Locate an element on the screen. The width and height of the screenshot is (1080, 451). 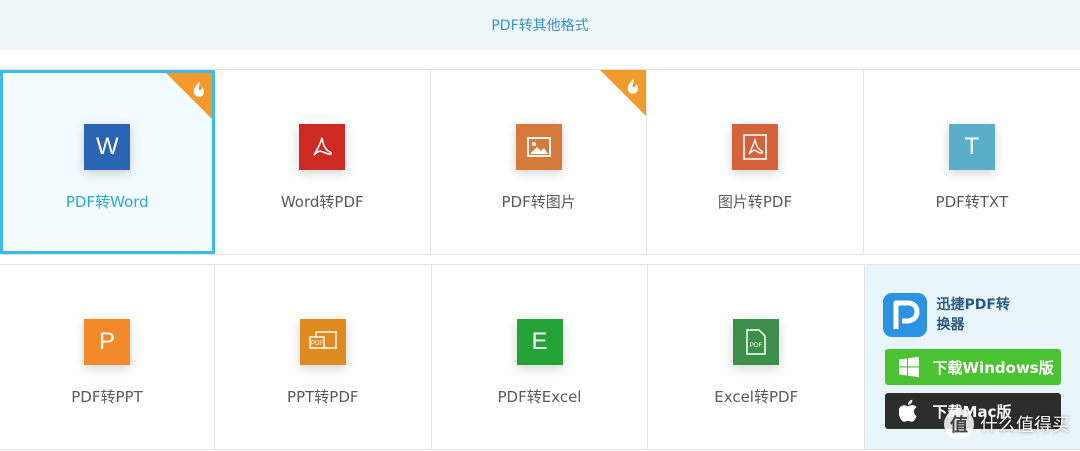
app-name: 迅捷PDF转换器 is located at coordinates (973, 315).